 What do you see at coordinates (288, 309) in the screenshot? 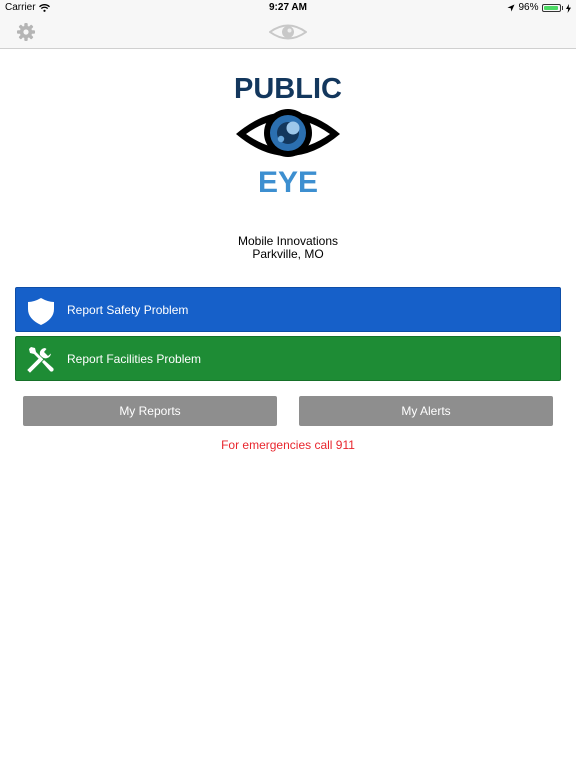
I see `report-safety-button: Report Safety Problem` at bounding box center [288, 309].